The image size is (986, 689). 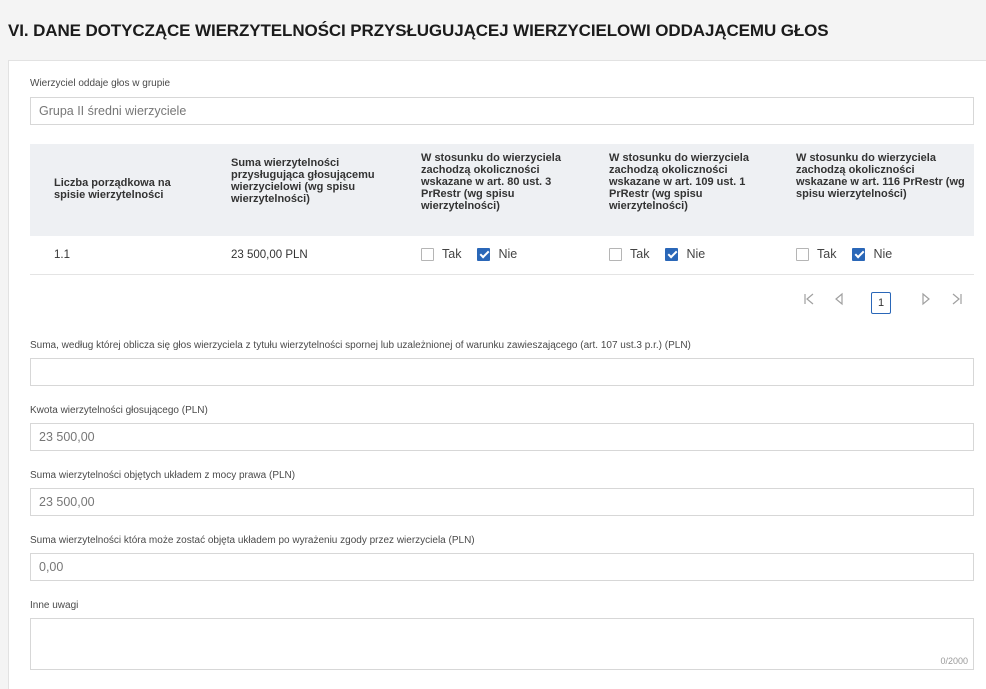 What do you see at coordinates (508, 254) in the screenshot?
I see `art80-nie-label: Nie` at bounding box center [508, 254].